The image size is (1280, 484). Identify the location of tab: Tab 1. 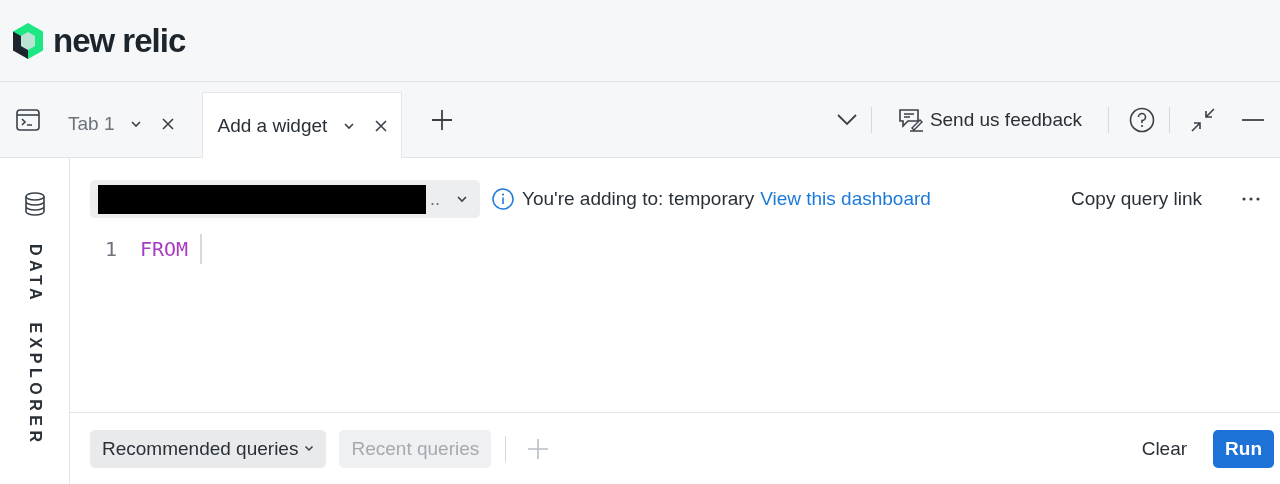
(108, 124).